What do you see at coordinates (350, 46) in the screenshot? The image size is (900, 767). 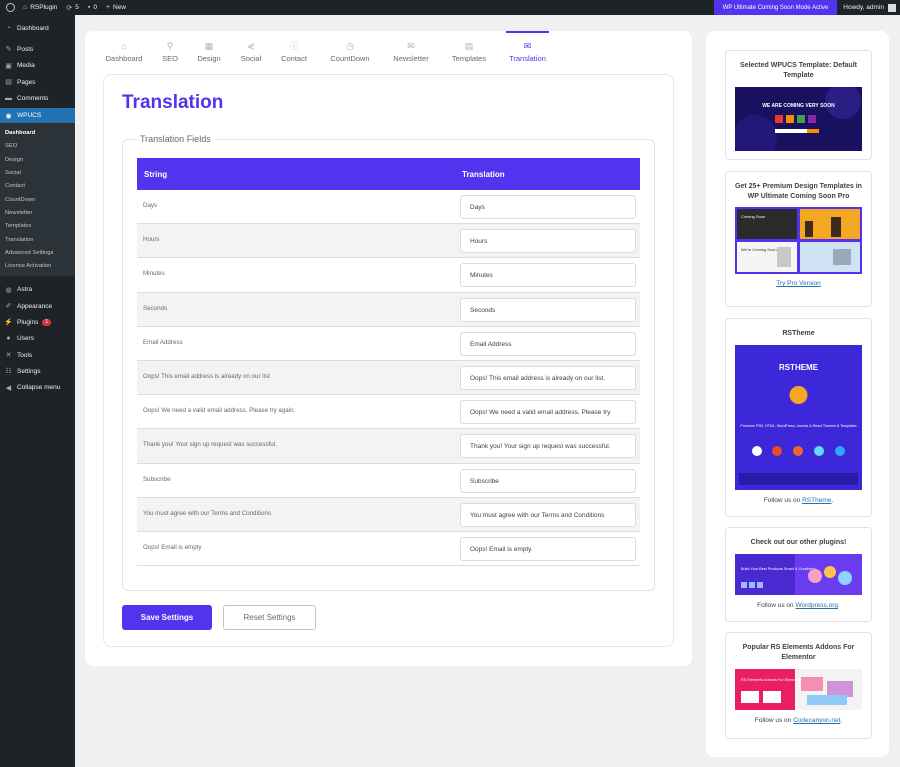 I see `clock-icon: ◷` at bounding box center [350, 46].